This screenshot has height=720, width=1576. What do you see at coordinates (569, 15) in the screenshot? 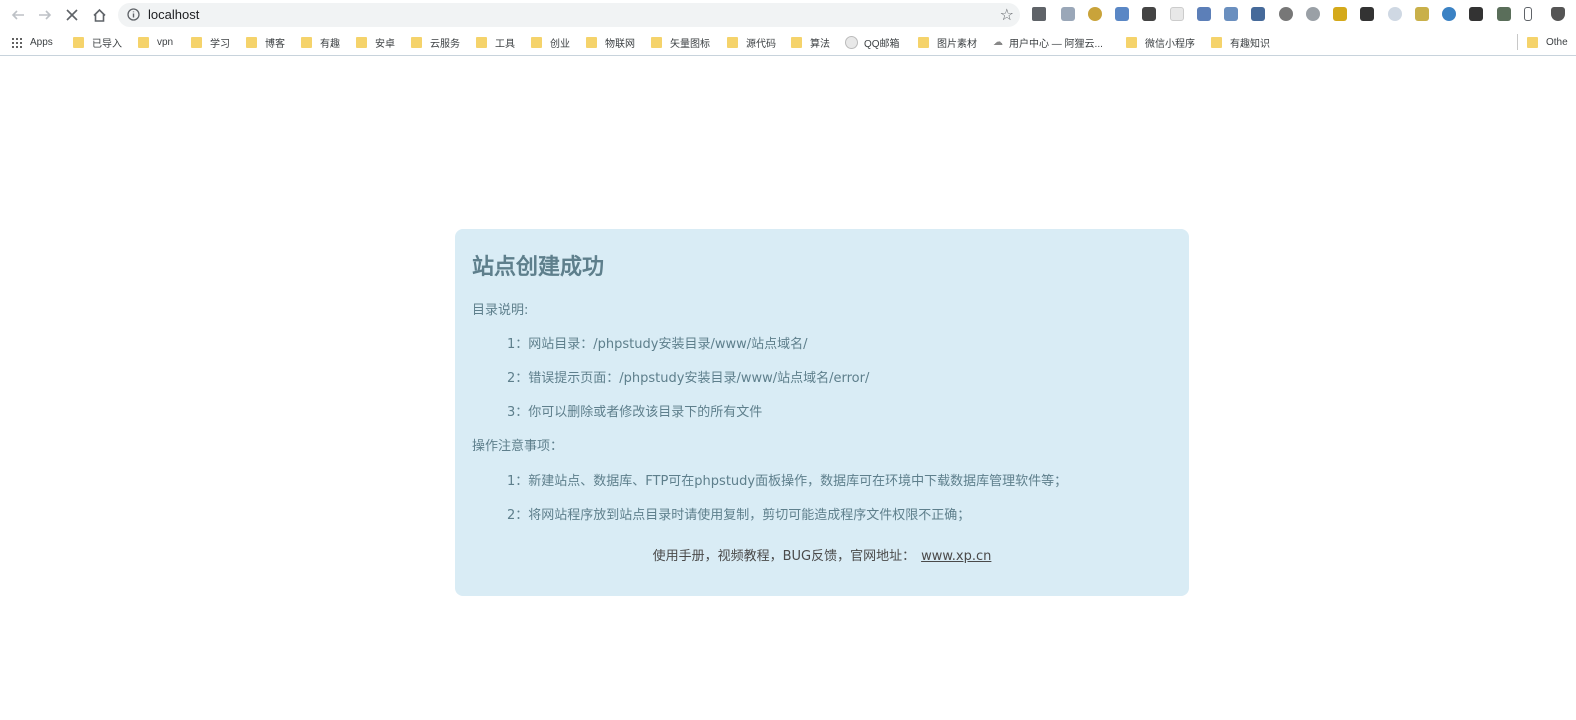
I see `address-bar: localhost ☆` at bounding box center [569, 15].